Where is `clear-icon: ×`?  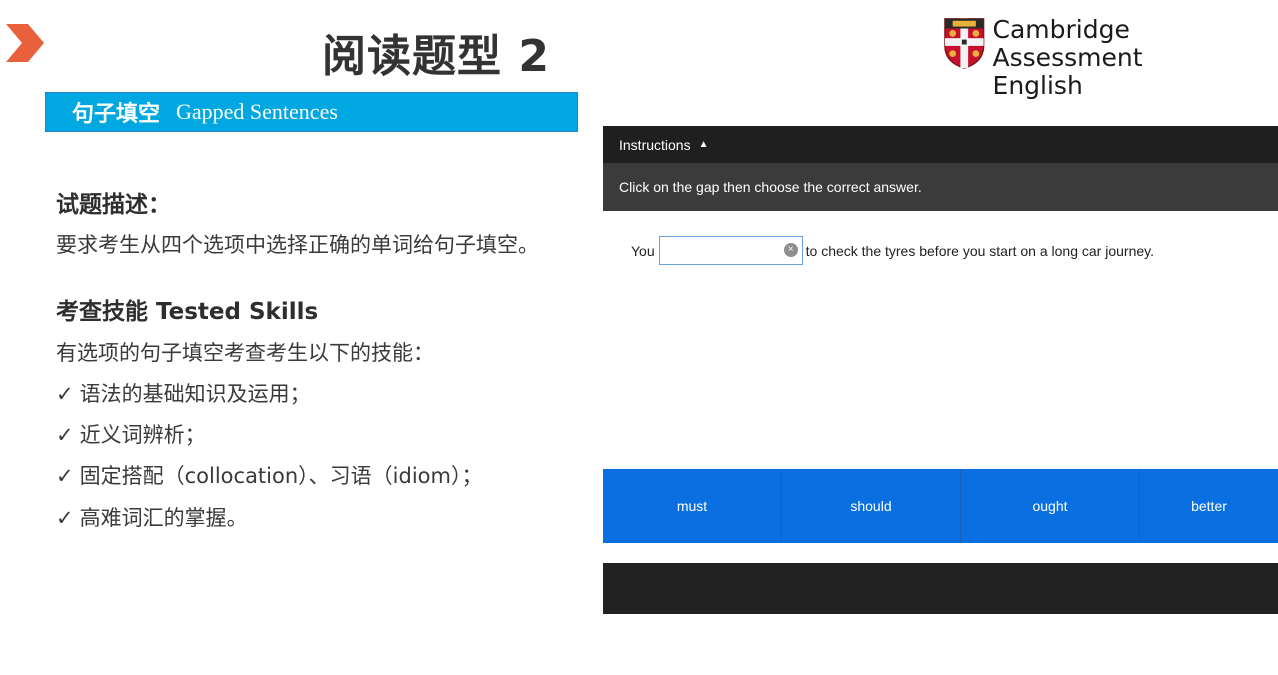
clear-icon: × is located at coordinates (790, 250).